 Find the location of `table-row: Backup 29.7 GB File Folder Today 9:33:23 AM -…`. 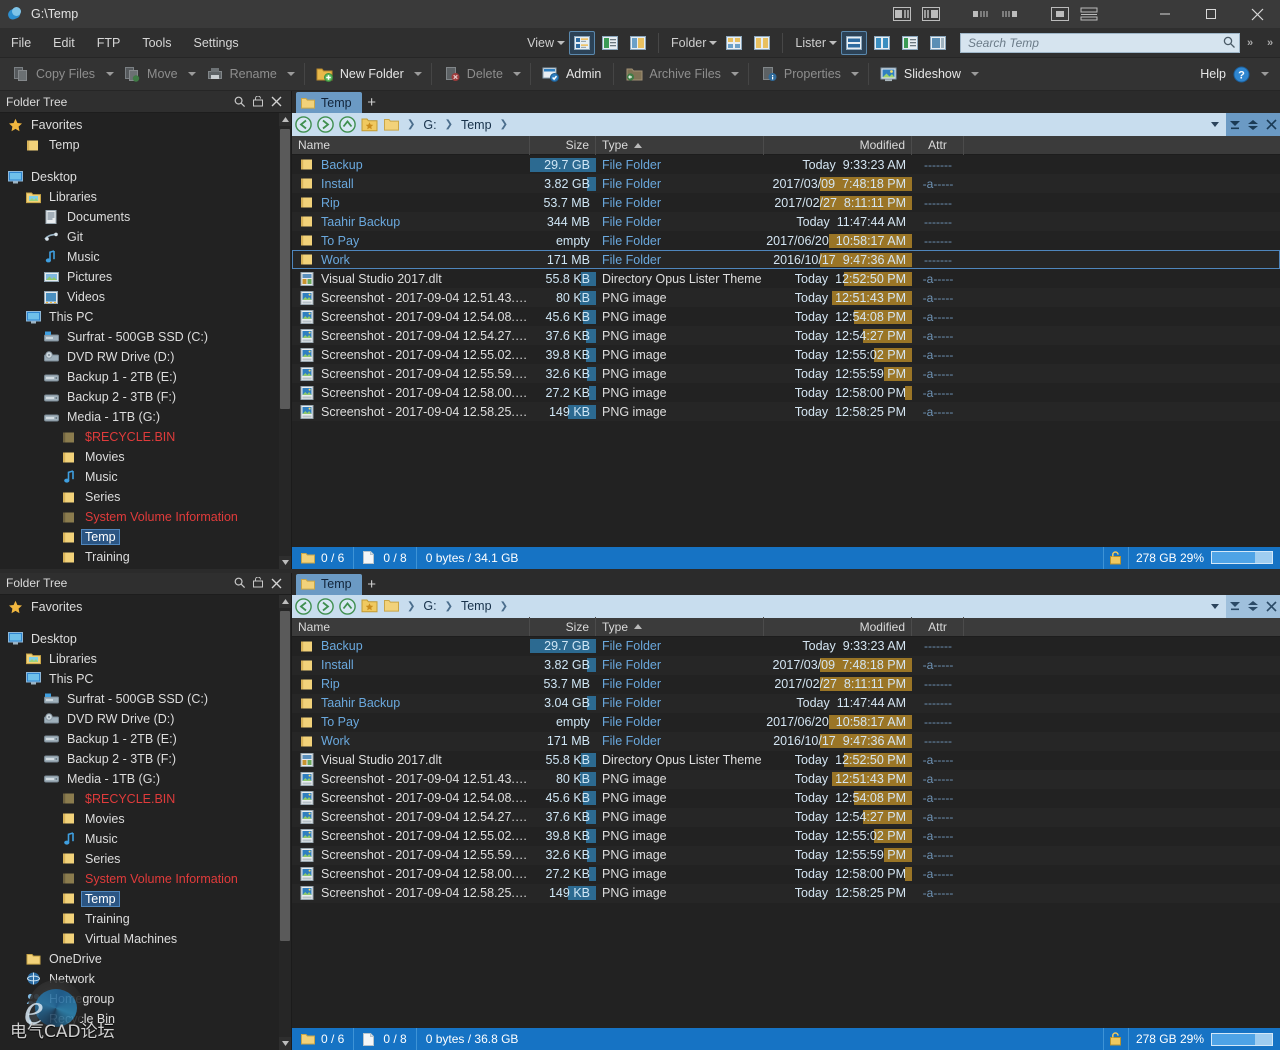

table-row: Backup 29.7 GB File Folder Today 9:33:23 AM -… is located at coordinates (786, 164).